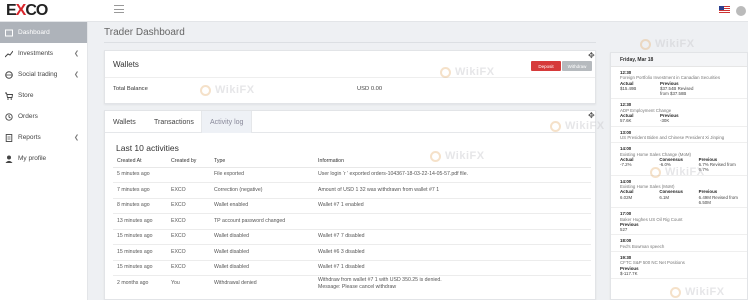 This screenshot has width=748, height=300. What do you see at coordinates (262, 283) in the screenshot?
I see `table-cell: Withdrawal denied` at bounding box center [262, 283].